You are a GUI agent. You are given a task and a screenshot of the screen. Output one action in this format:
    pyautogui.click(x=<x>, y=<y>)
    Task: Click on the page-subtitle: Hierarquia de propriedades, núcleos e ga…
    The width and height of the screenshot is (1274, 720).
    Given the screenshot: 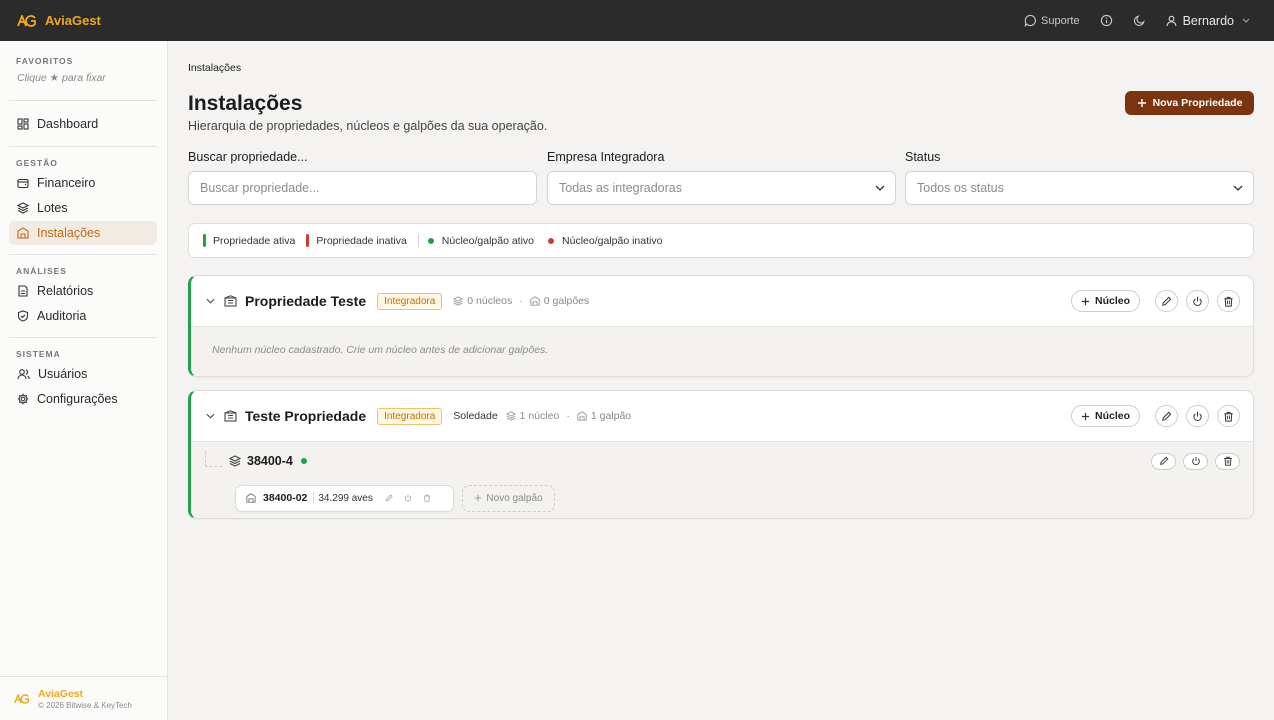 What is the action you would take?
    pyautogui.click(x=368, y=126)
    